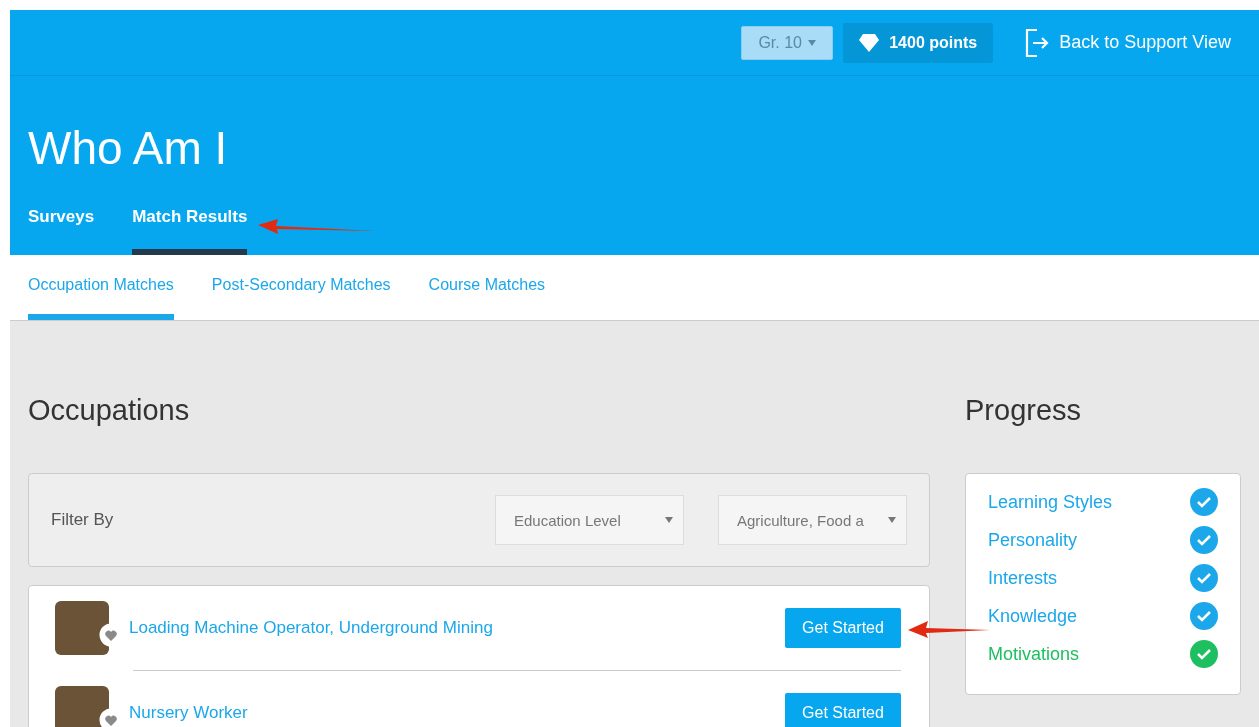  Describe the element at coordinates (1024, 410) in the screenshot. I see `section-title: Progress` at that location.